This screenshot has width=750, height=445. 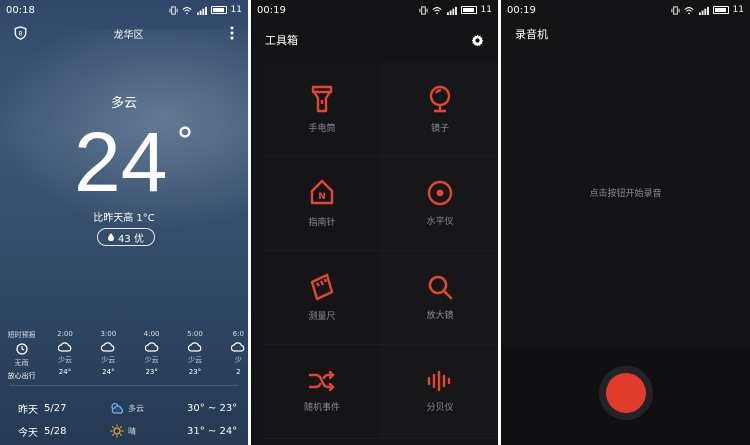 I want to click on daily-row-today: 今天 5/28 晴 31° ~ 24°, so click(x=124, y=431).